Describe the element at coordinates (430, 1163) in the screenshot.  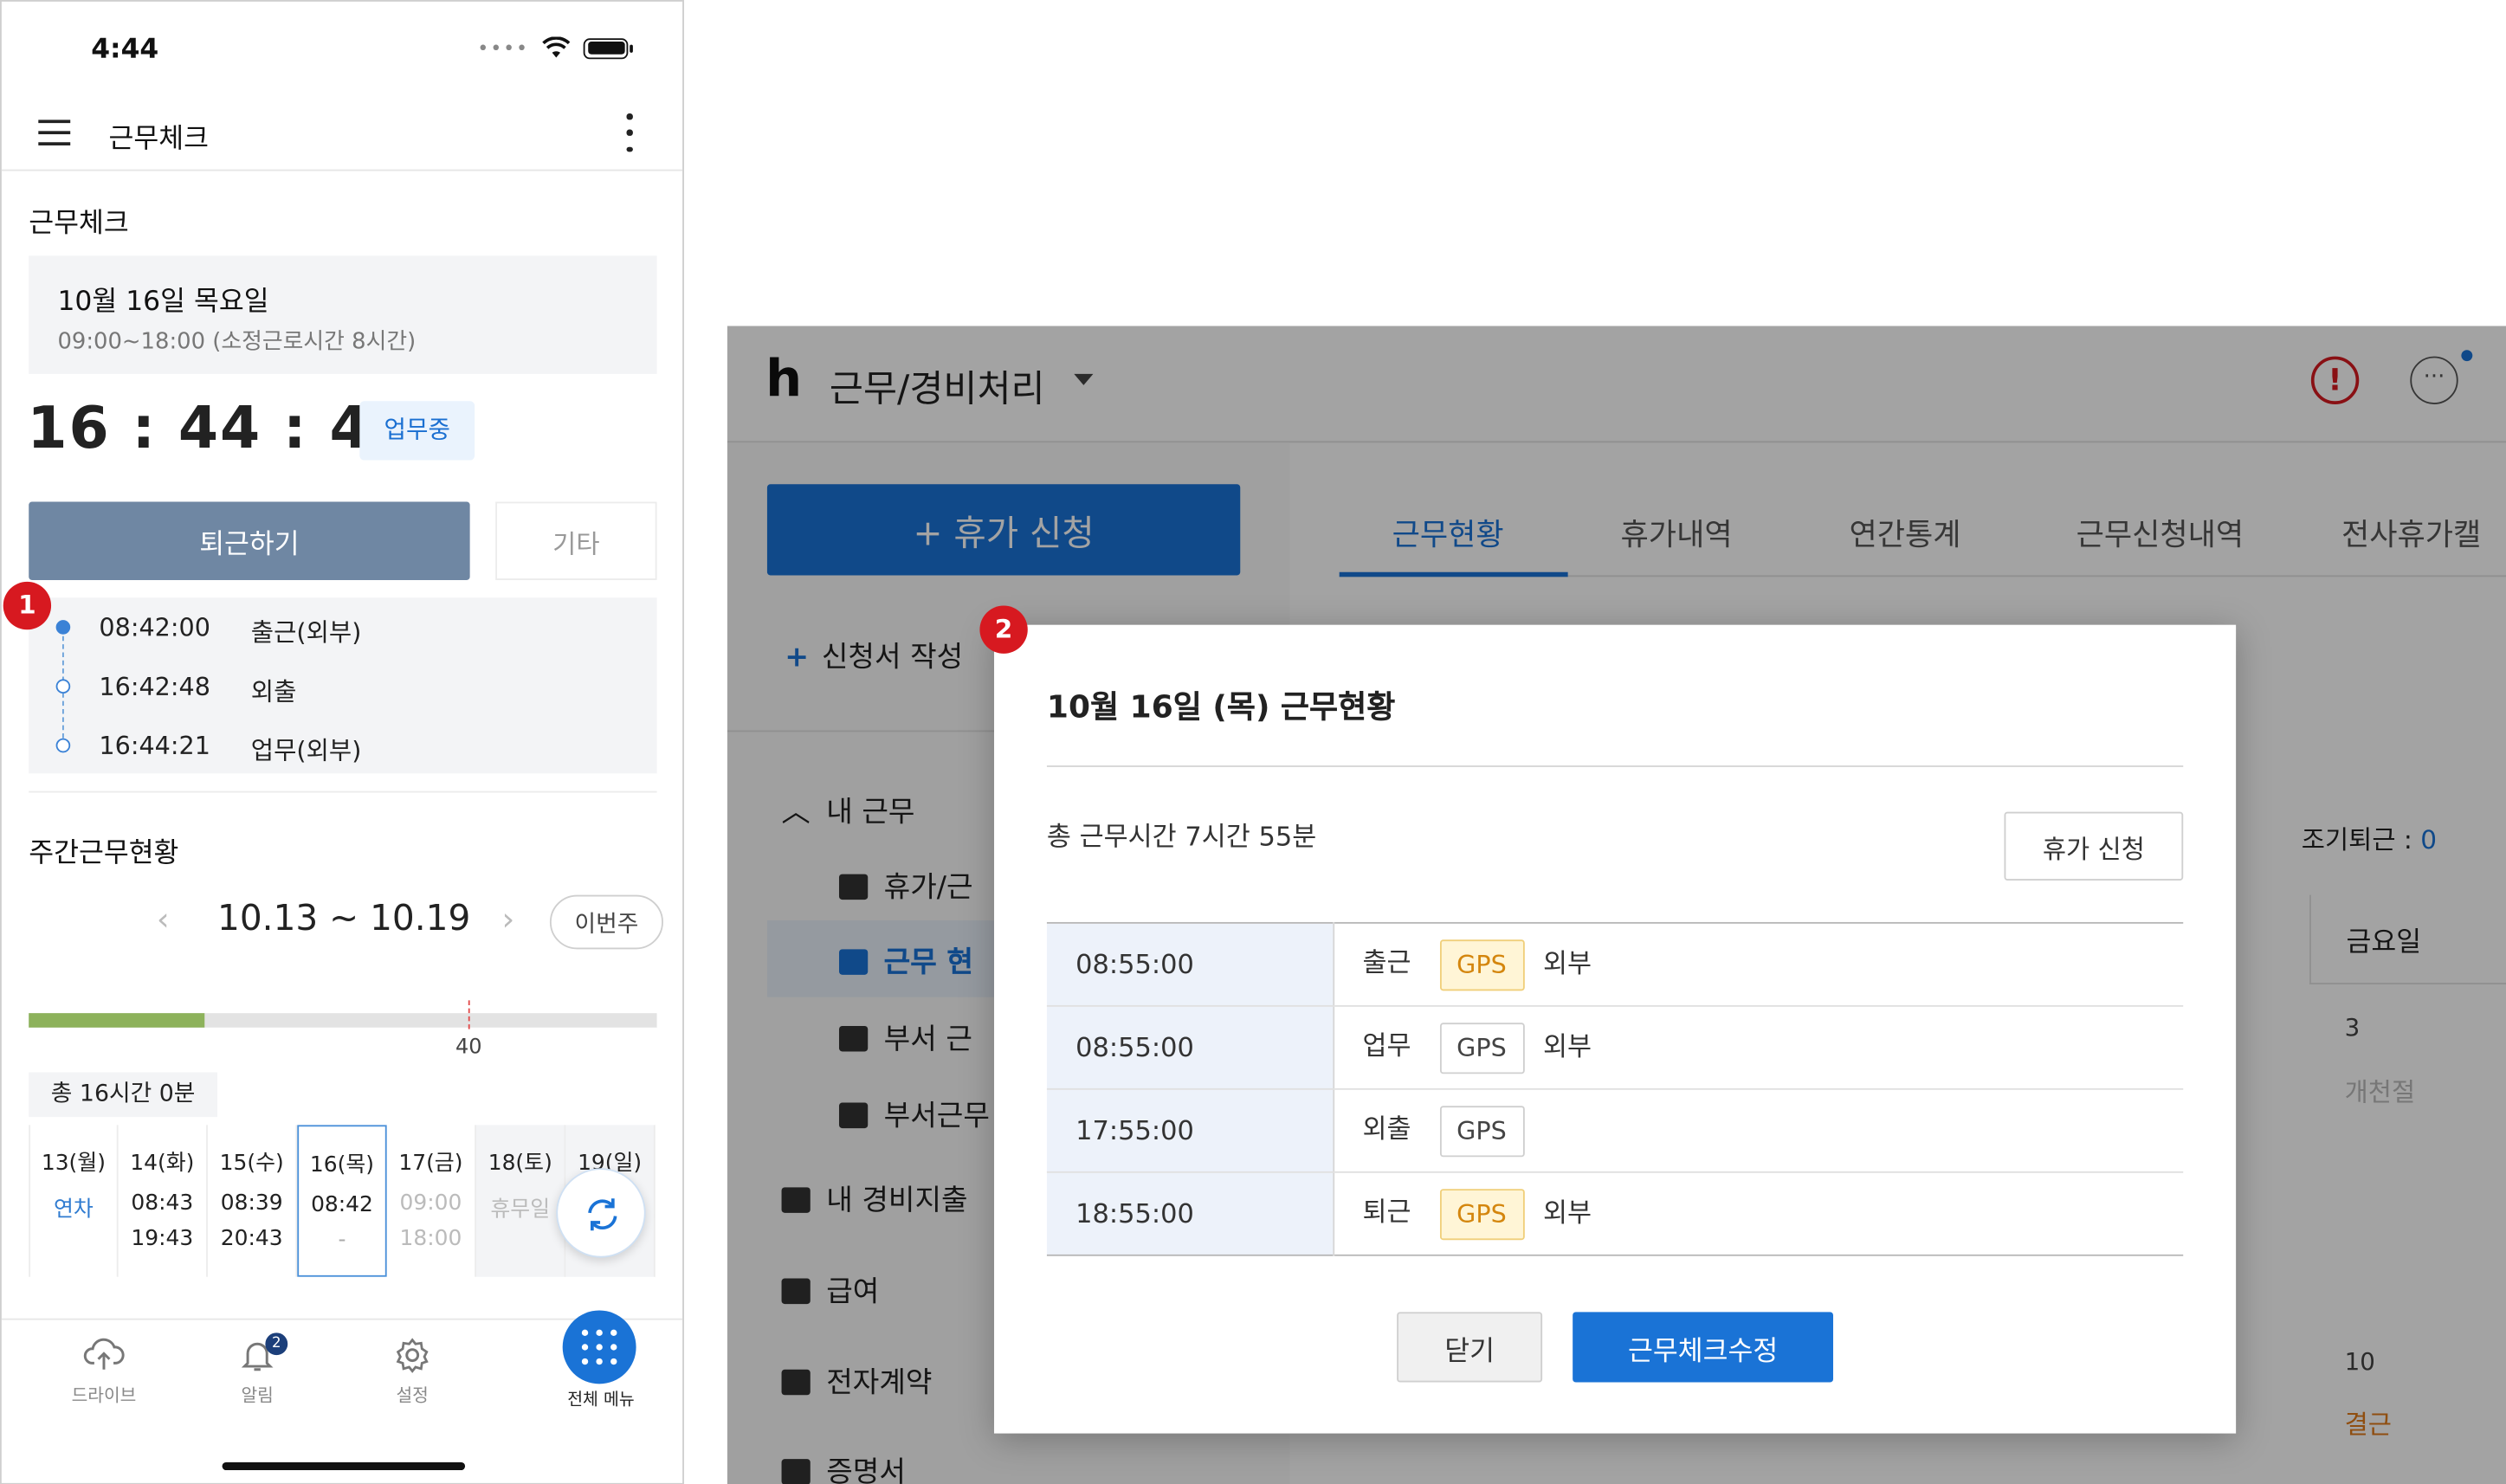
I see `day-head: 17(금)` at that location.